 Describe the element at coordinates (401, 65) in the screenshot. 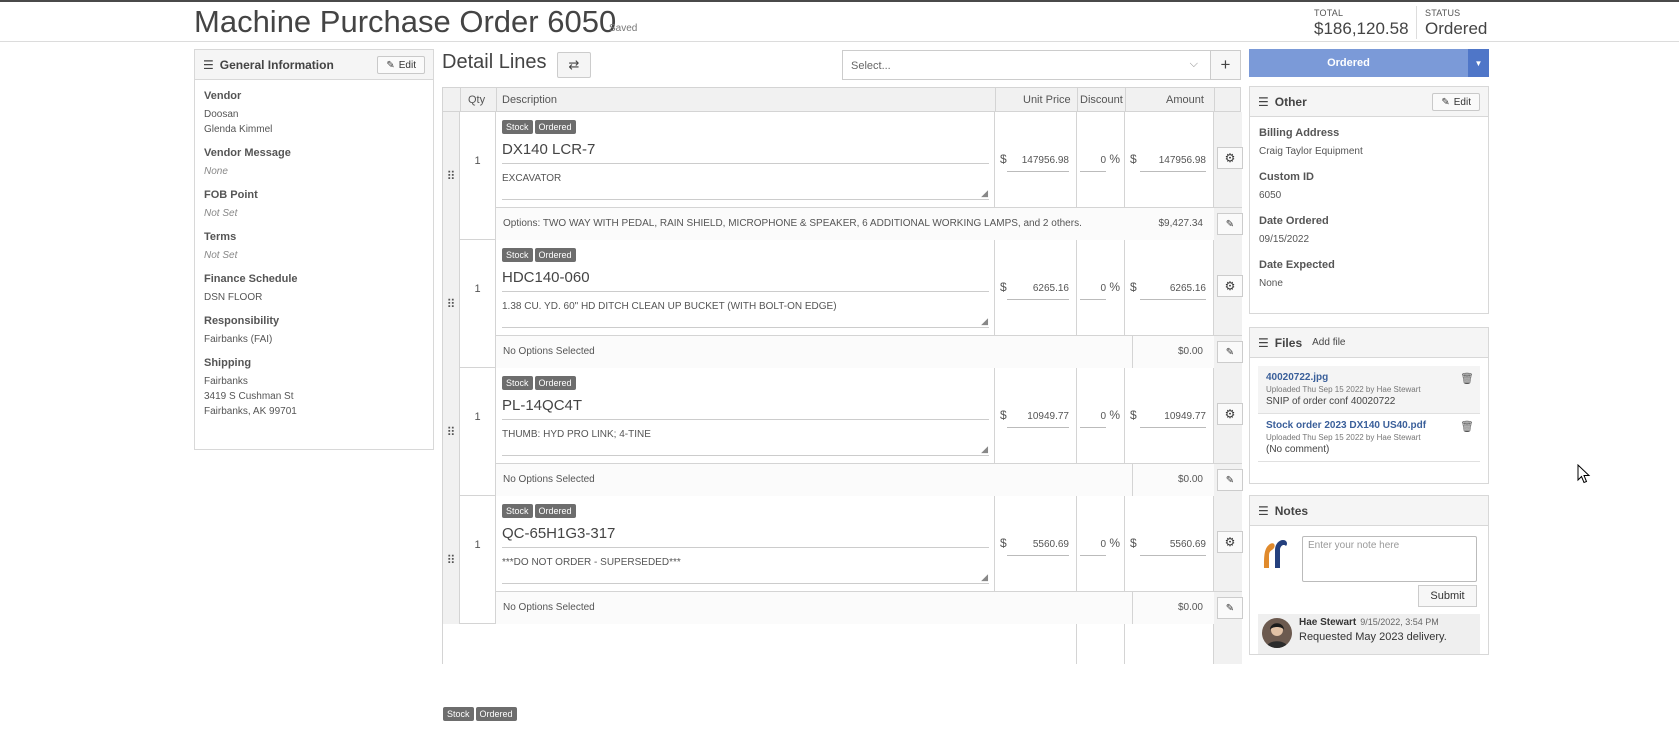

I see `general-edit-button: ✎ Edit` at that location.